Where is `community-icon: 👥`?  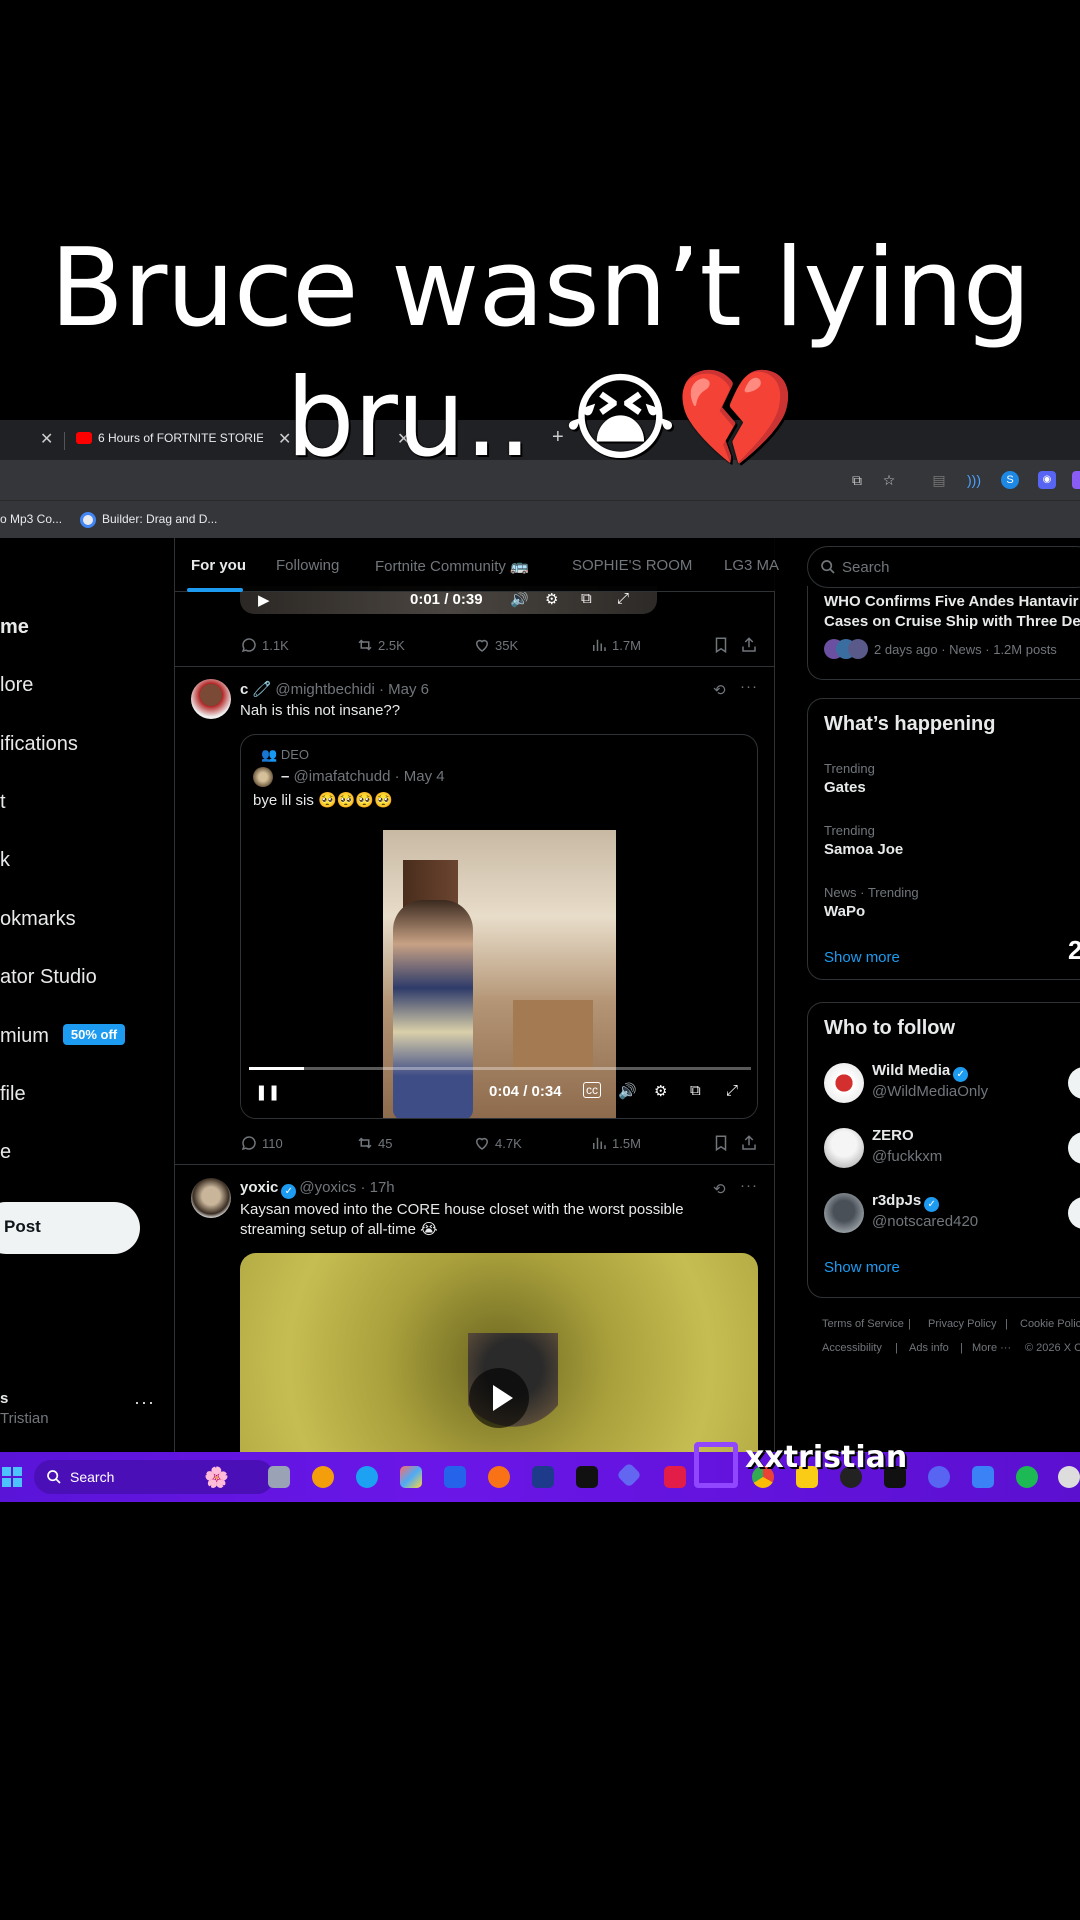 community-icon: 👥 is located at coordinates (269, 754).